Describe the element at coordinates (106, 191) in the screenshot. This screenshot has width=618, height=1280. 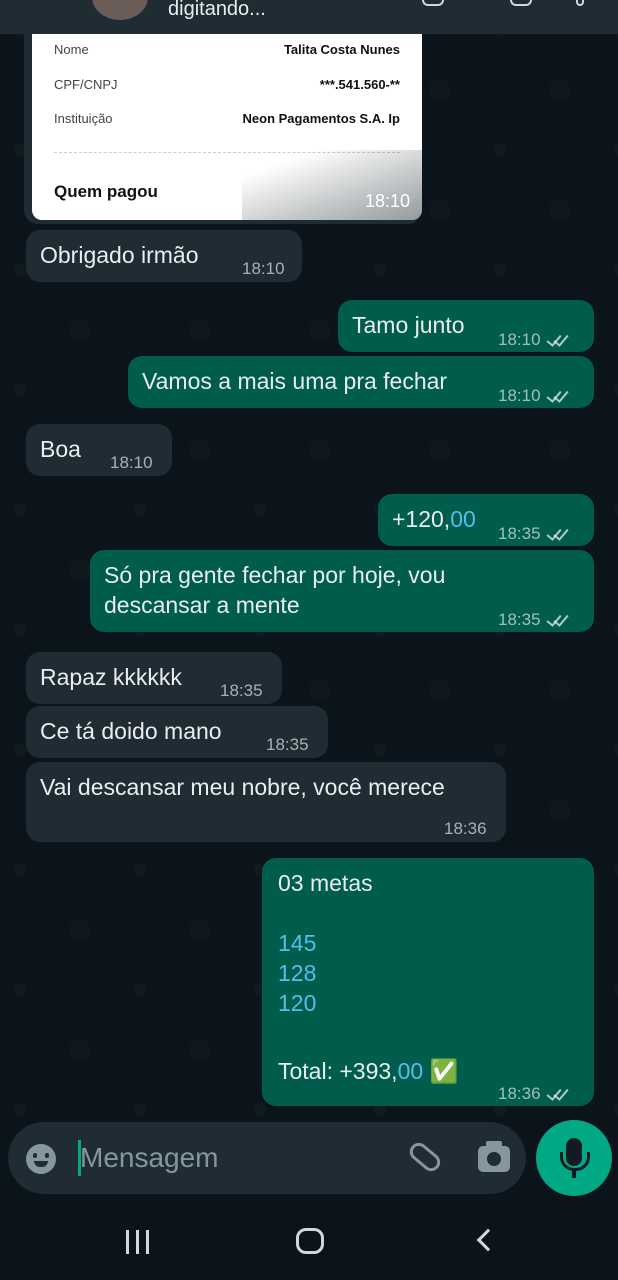
I see `receipt-paid-by: Quem pagou` at that location.